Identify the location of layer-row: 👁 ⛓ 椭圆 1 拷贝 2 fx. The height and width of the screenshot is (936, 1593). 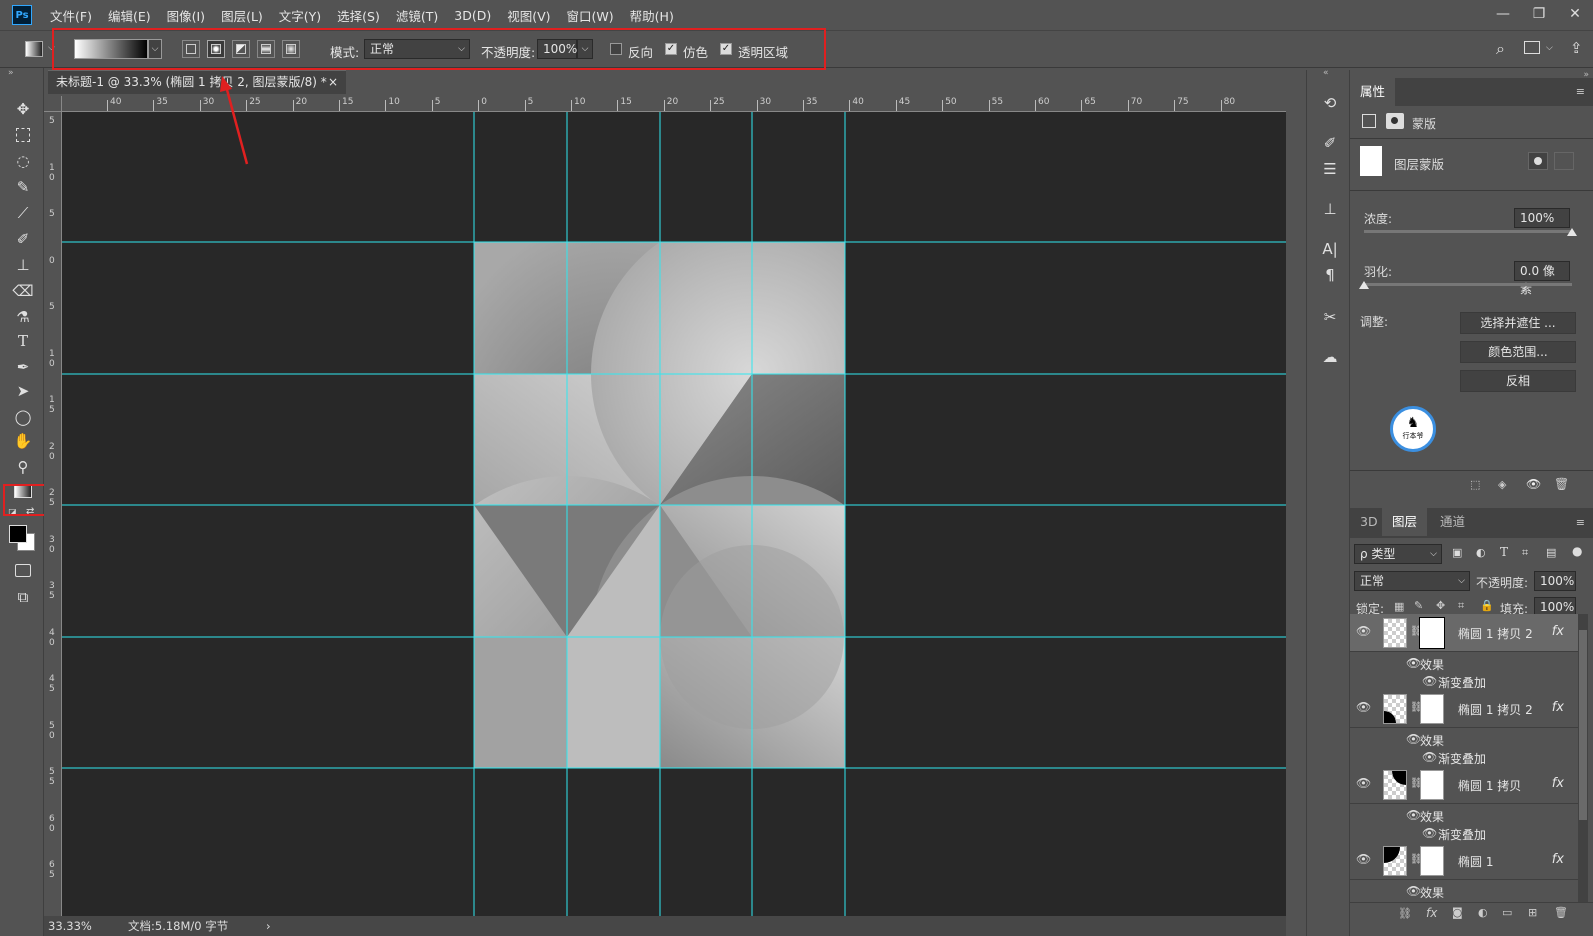
(1464, 709).